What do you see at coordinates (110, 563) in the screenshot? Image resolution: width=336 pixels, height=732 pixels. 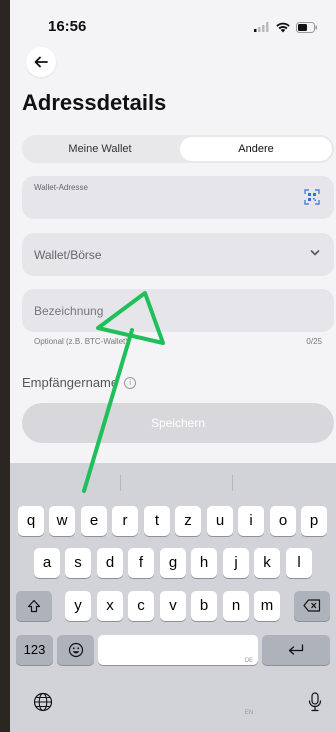 I see `key-d: d` at bounding box center [110, 563].